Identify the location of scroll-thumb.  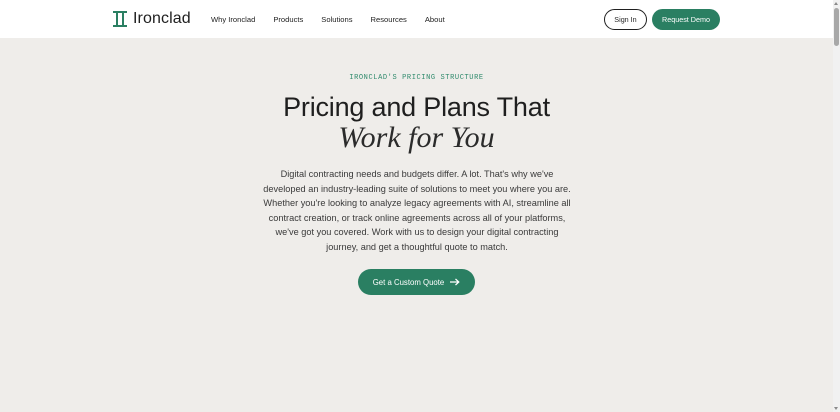
(836, 27).